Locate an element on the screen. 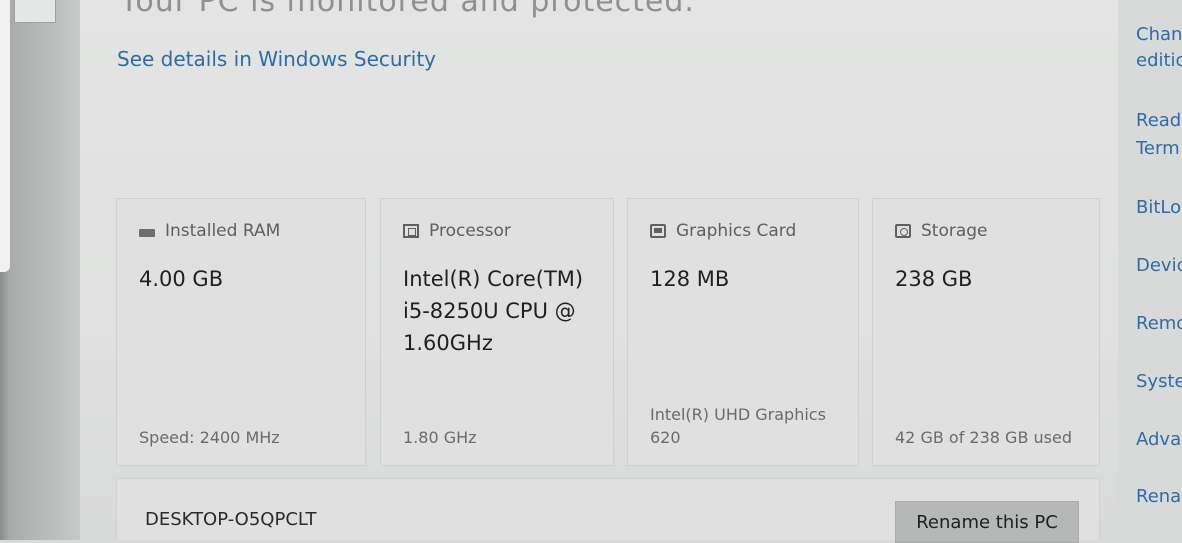  related-link-read-terms: Read is located at coordinates (1158, 120).